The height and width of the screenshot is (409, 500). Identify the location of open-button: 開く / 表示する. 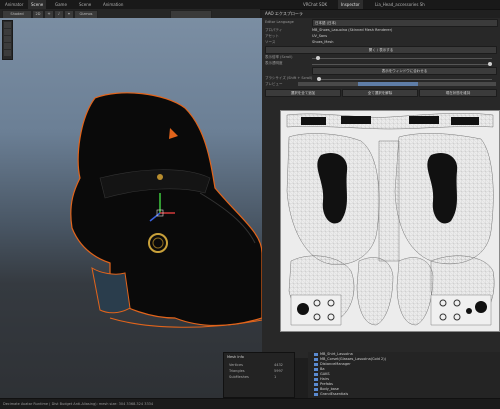
(381, 50).